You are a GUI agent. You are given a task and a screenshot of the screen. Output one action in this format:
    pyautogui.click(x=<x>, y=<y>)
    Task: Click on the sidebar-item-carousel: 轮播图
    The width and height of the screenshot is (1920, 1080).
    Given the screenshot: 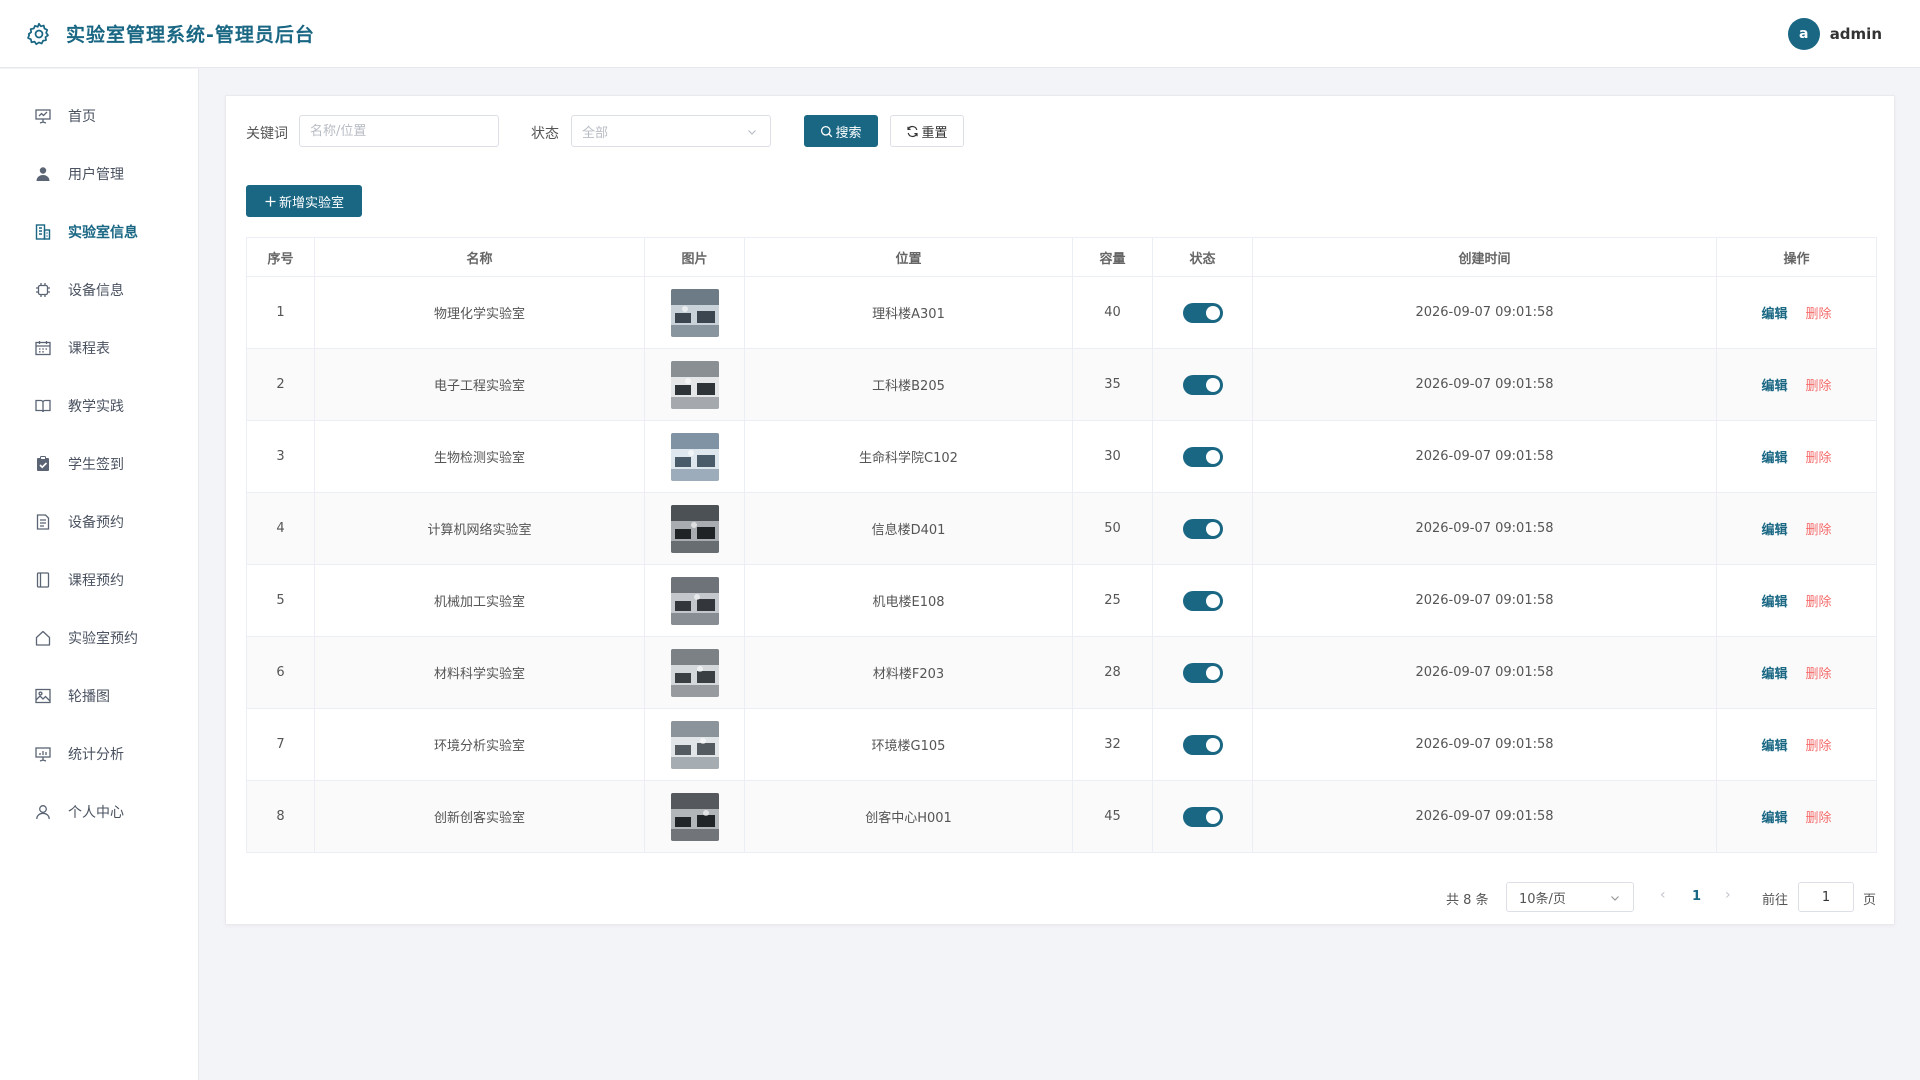 What is the action you would take?
    pyautogui.click(x=99, y=696)
    